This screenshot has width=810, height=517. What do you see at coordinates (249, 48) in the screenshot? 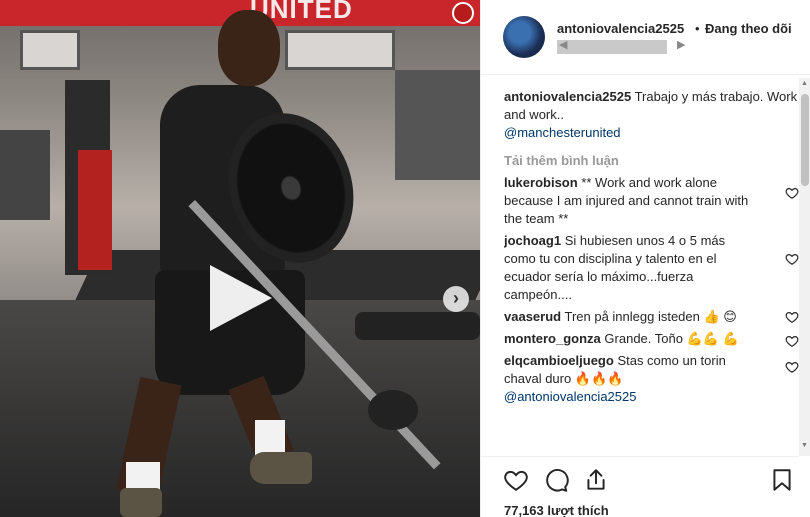
I see `athlete-head` at bounding box center [249, 48].